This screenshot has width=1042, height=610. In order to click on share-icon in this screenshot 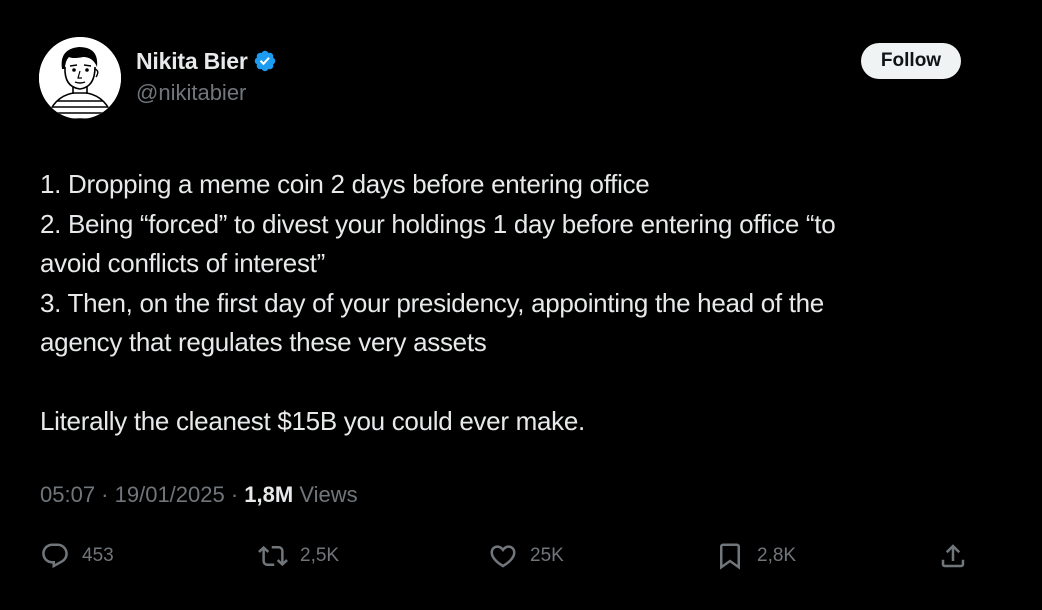, I will do `click(953, 556)`.